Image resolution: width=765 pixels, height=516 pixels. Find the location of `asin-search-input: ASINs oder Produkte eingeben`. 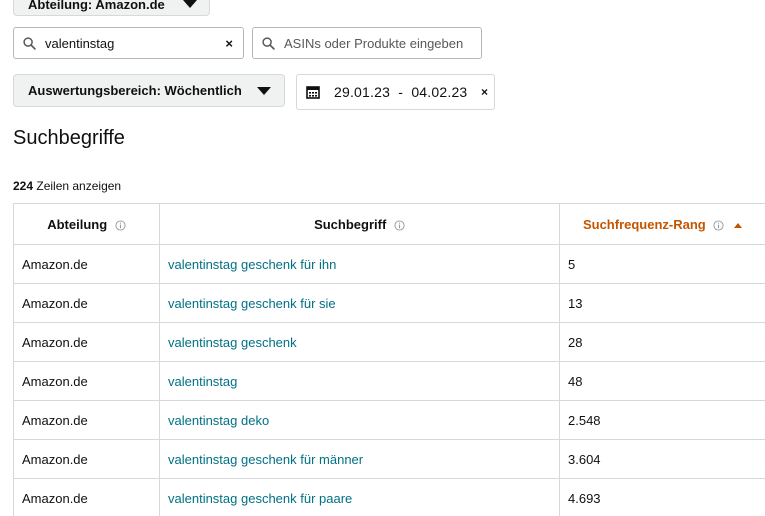

asin-search-input: ASINs oder Produkte eingeben is located at coordinates (367, 43).